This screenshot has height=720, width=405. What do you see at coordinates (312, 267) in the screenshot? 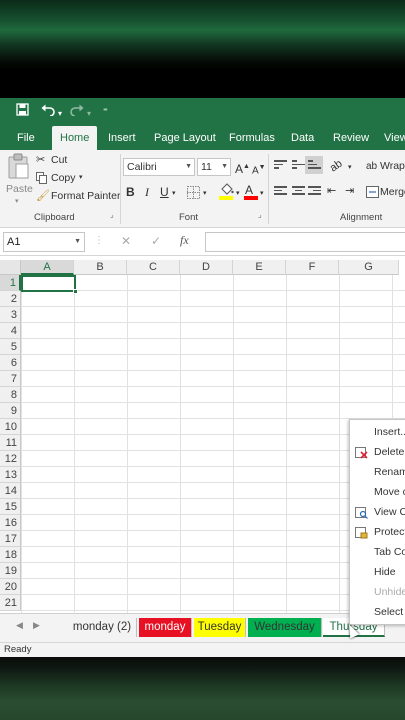
I see `column-header-f: F` at bounding box center [312, 267].